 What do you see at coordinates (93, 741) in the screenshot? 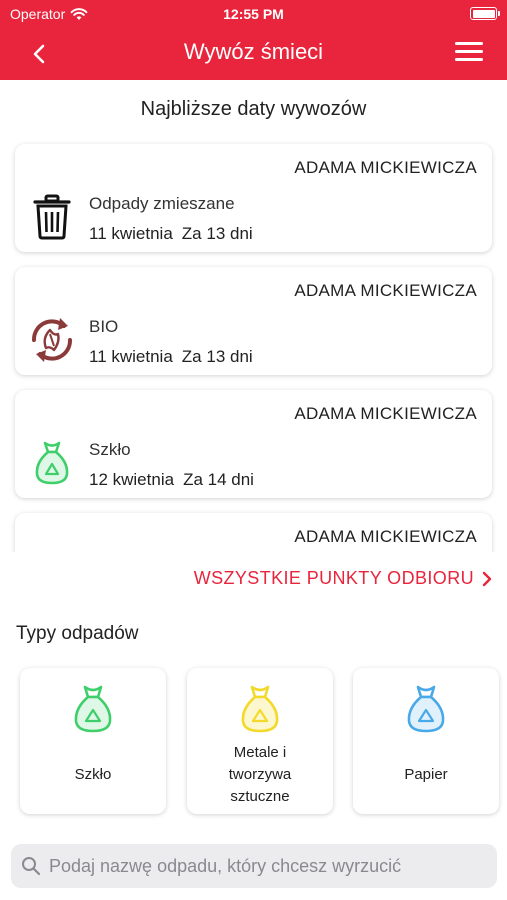
I see `waste-type-card-glass: Szkło` at bounding box center [93, 741].